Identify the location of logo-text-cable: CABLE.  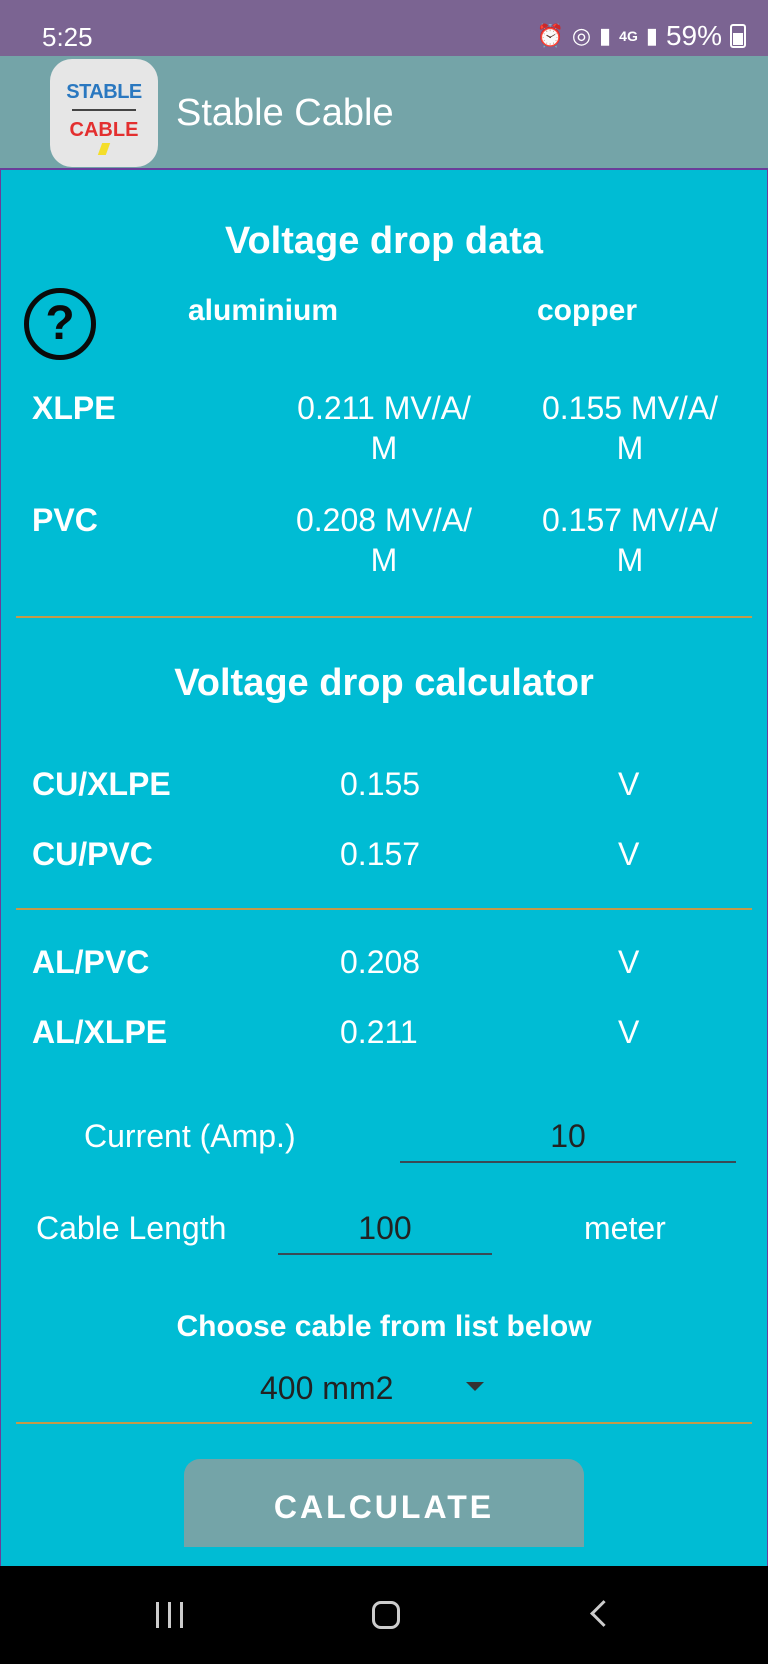
(104, 130).